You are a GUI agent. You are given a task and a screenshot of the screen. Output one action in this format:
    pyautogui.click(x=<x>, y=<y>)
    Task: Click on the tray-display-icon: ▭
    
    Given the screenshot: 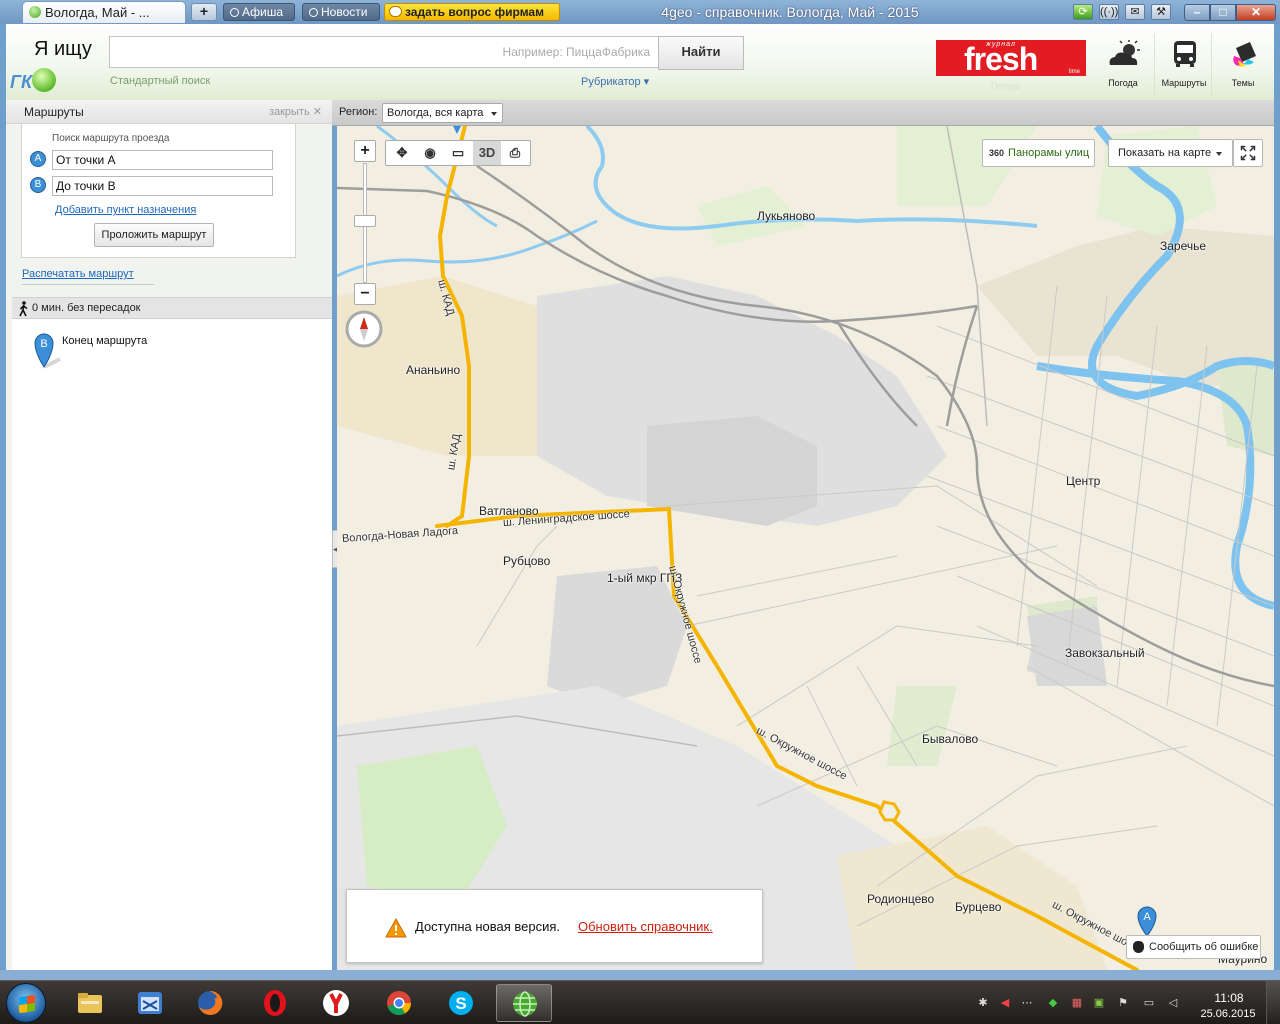 What is the action you would take?
    pyautogui.click(x=1149, y=1003)
    